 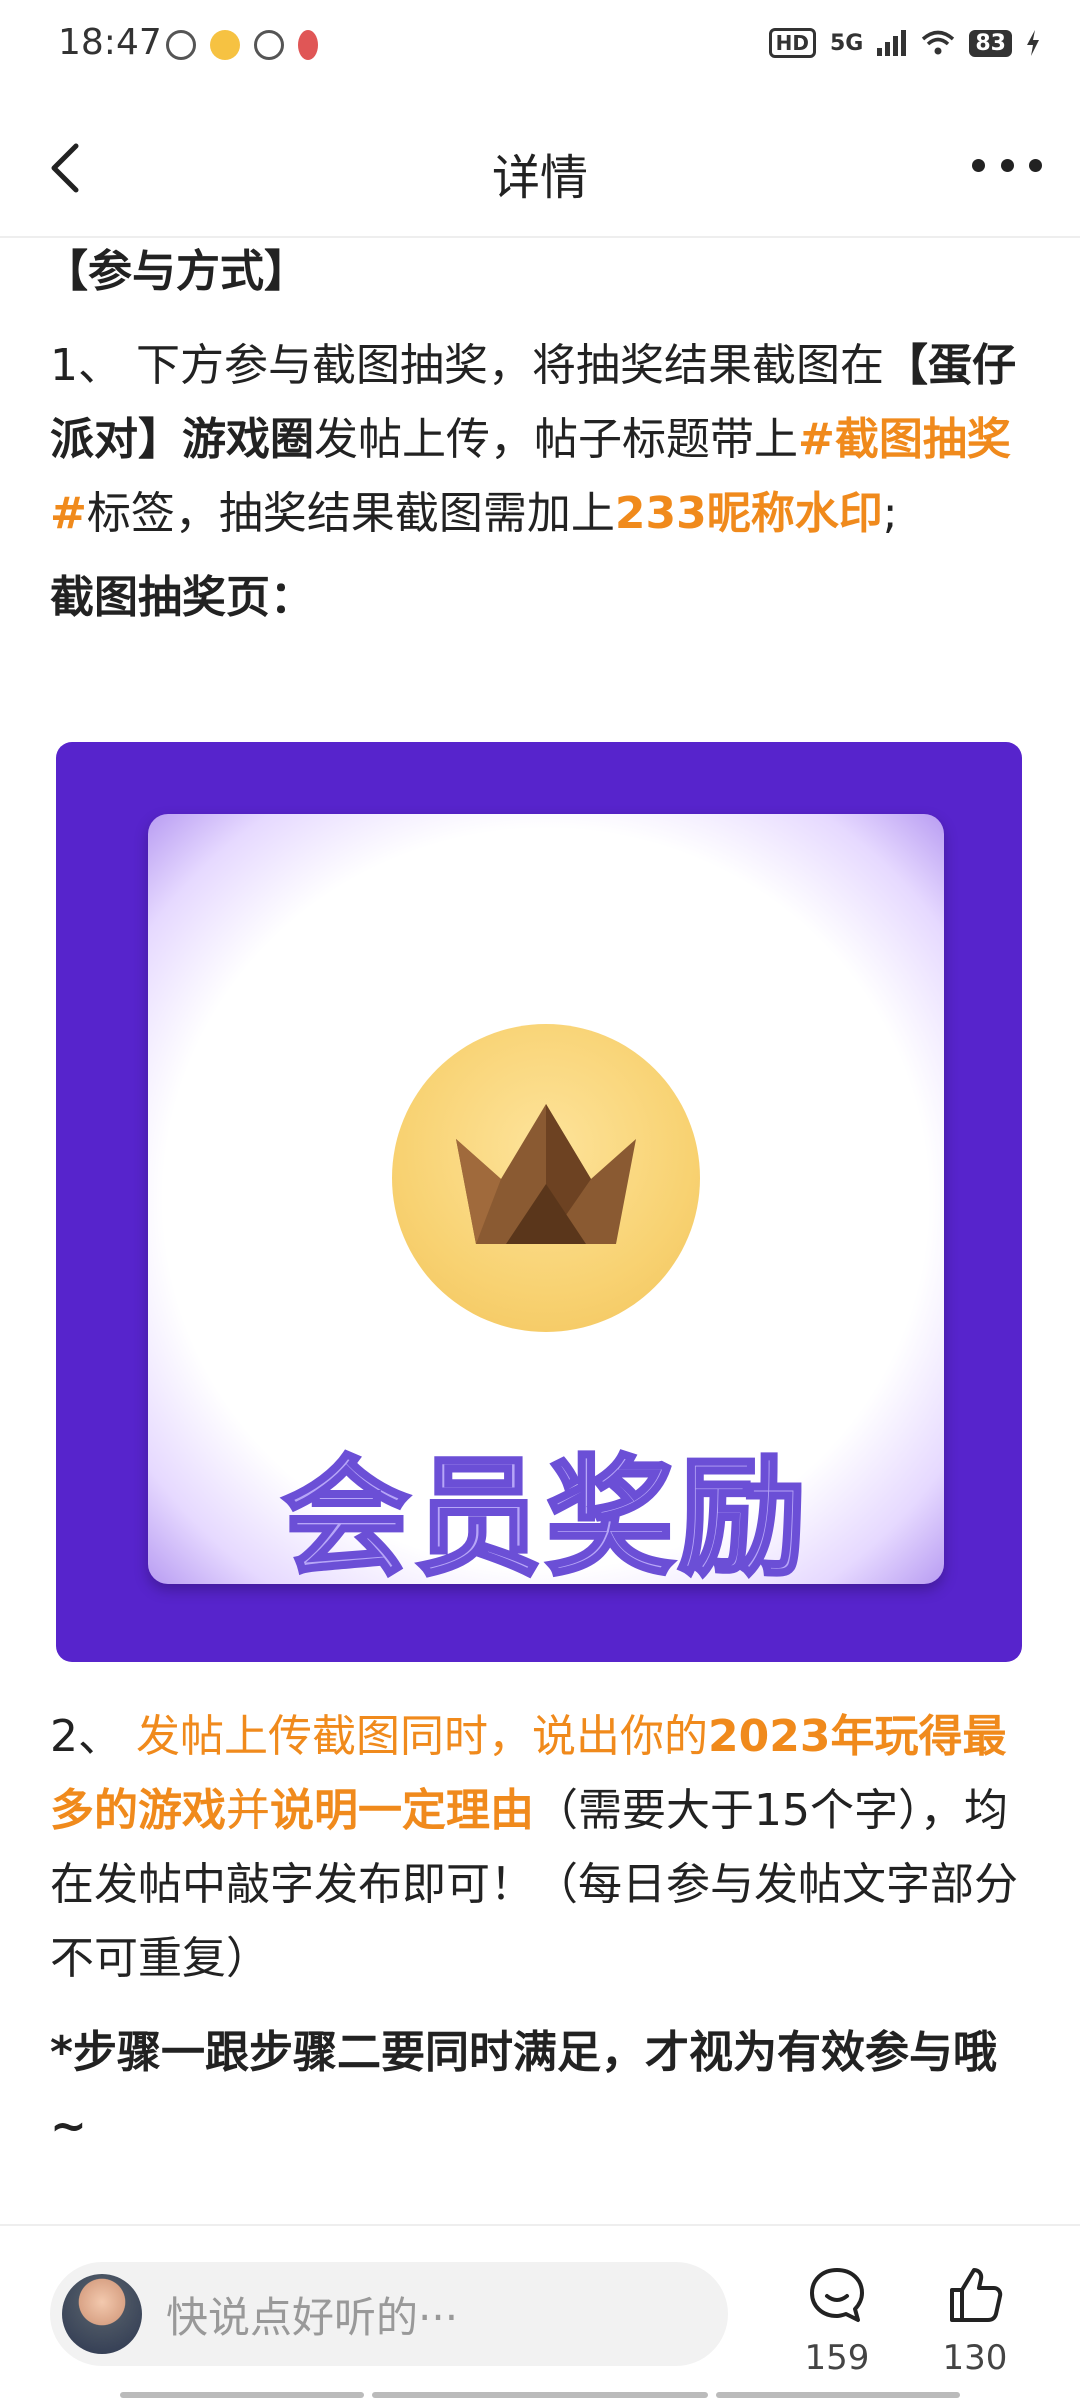 What do you see at coordinates (990, 43) in the screenshot?
I see `battery-indicator: 83` at bounding box center [990, 43].